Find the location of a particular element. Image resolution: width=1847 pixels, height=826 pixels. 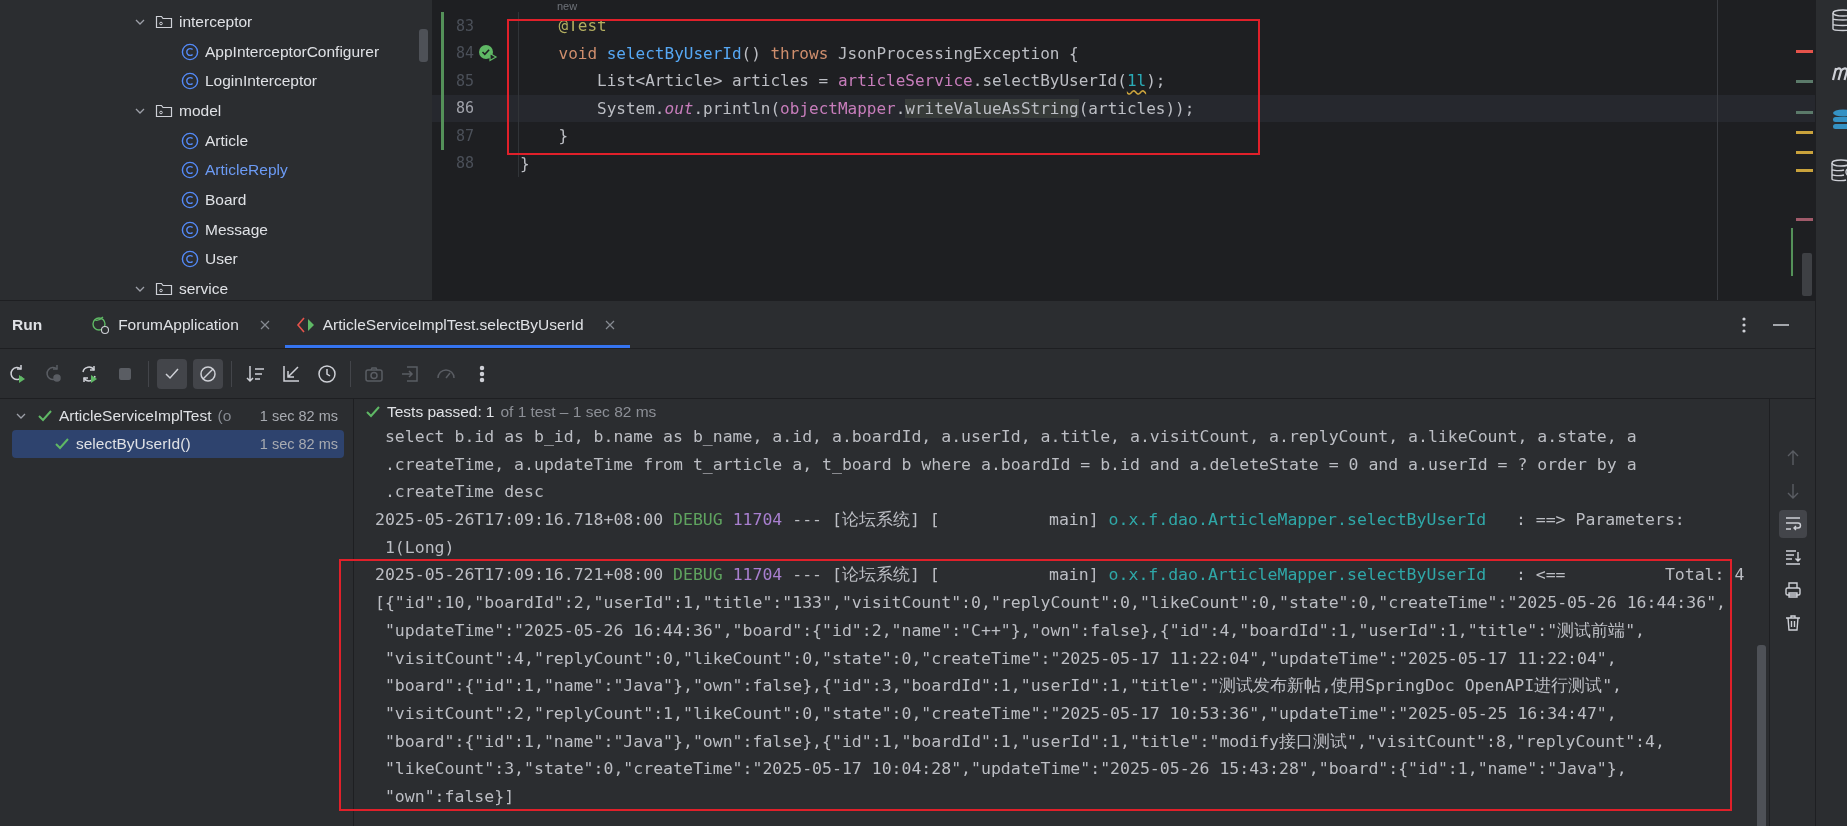

panel-title: Run is located at coordinates (27, 324).